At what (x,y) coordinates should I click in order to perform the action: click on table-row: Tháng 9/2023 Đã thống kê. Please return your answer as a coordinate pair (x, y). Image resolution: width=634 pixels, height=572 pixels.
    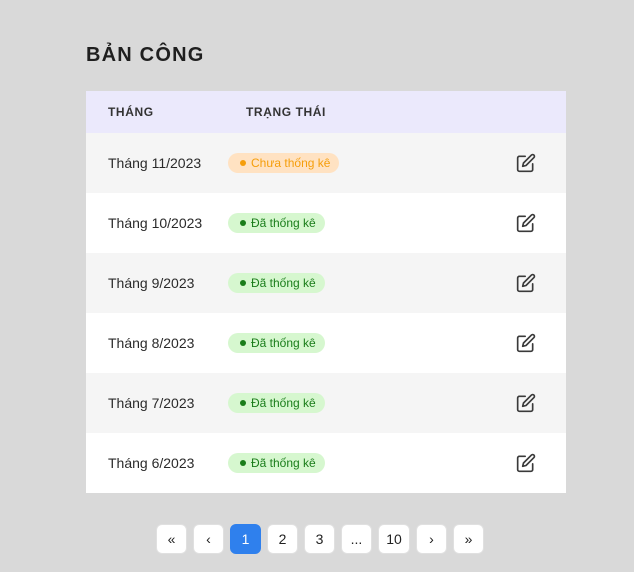
    Looking at the image, I should click on (326, 283).